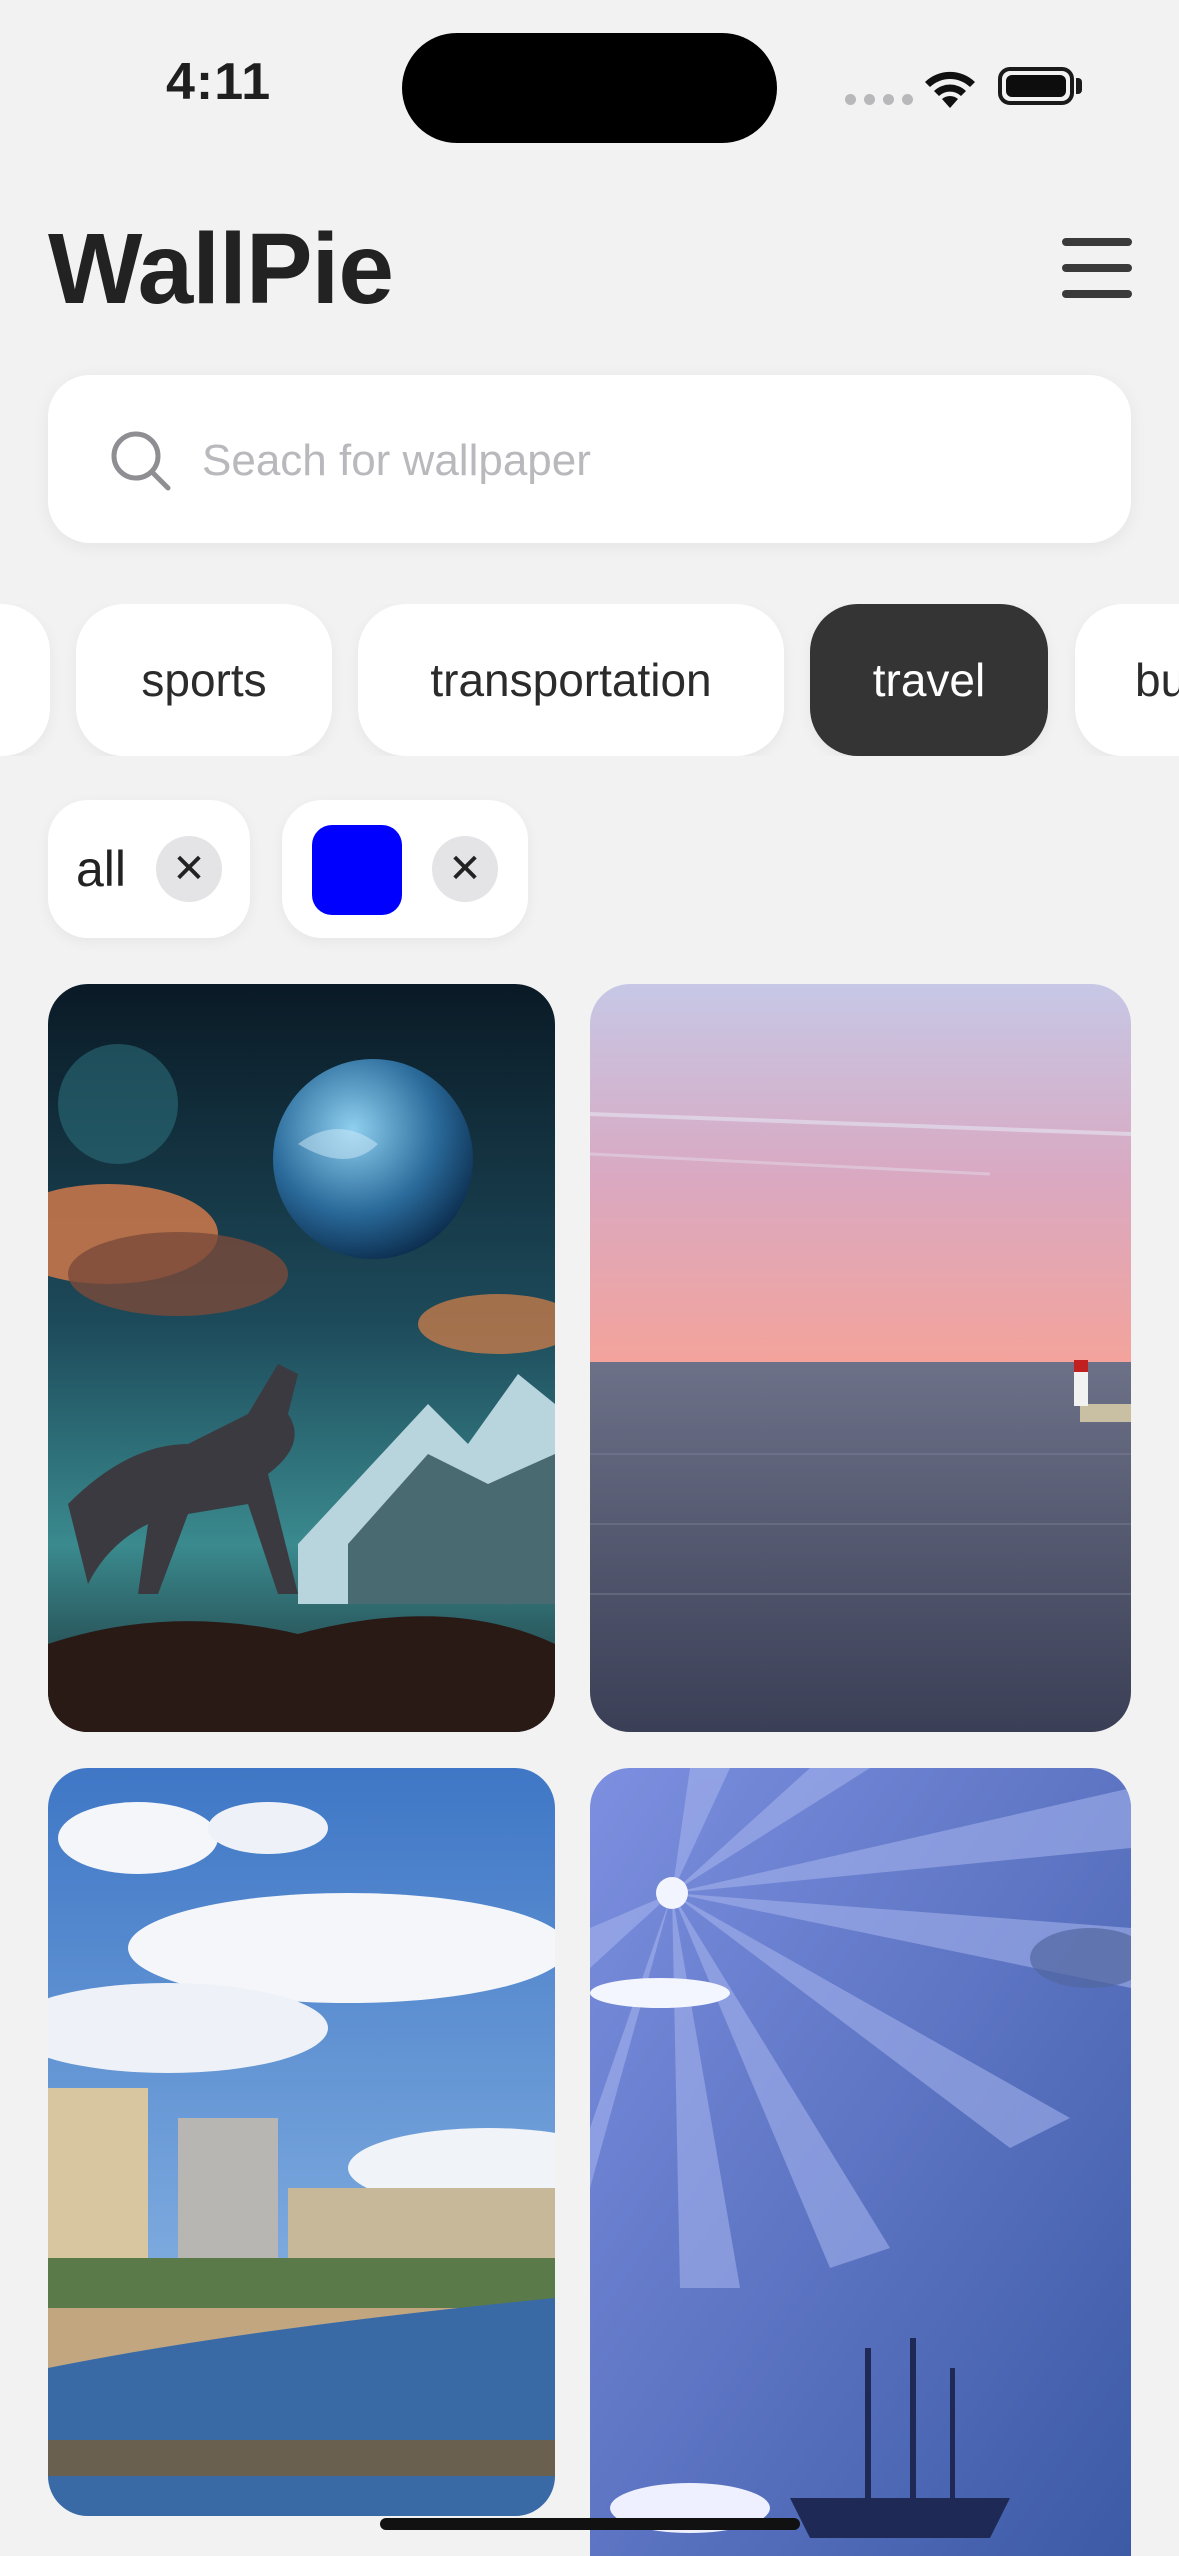 Image resolution: width=1179 pixels, height=2556 pixels. What do you see at coordinates (879, 99) in the screenshot?
I see `cellular-signal-icon` at bounding box center [879, 99].